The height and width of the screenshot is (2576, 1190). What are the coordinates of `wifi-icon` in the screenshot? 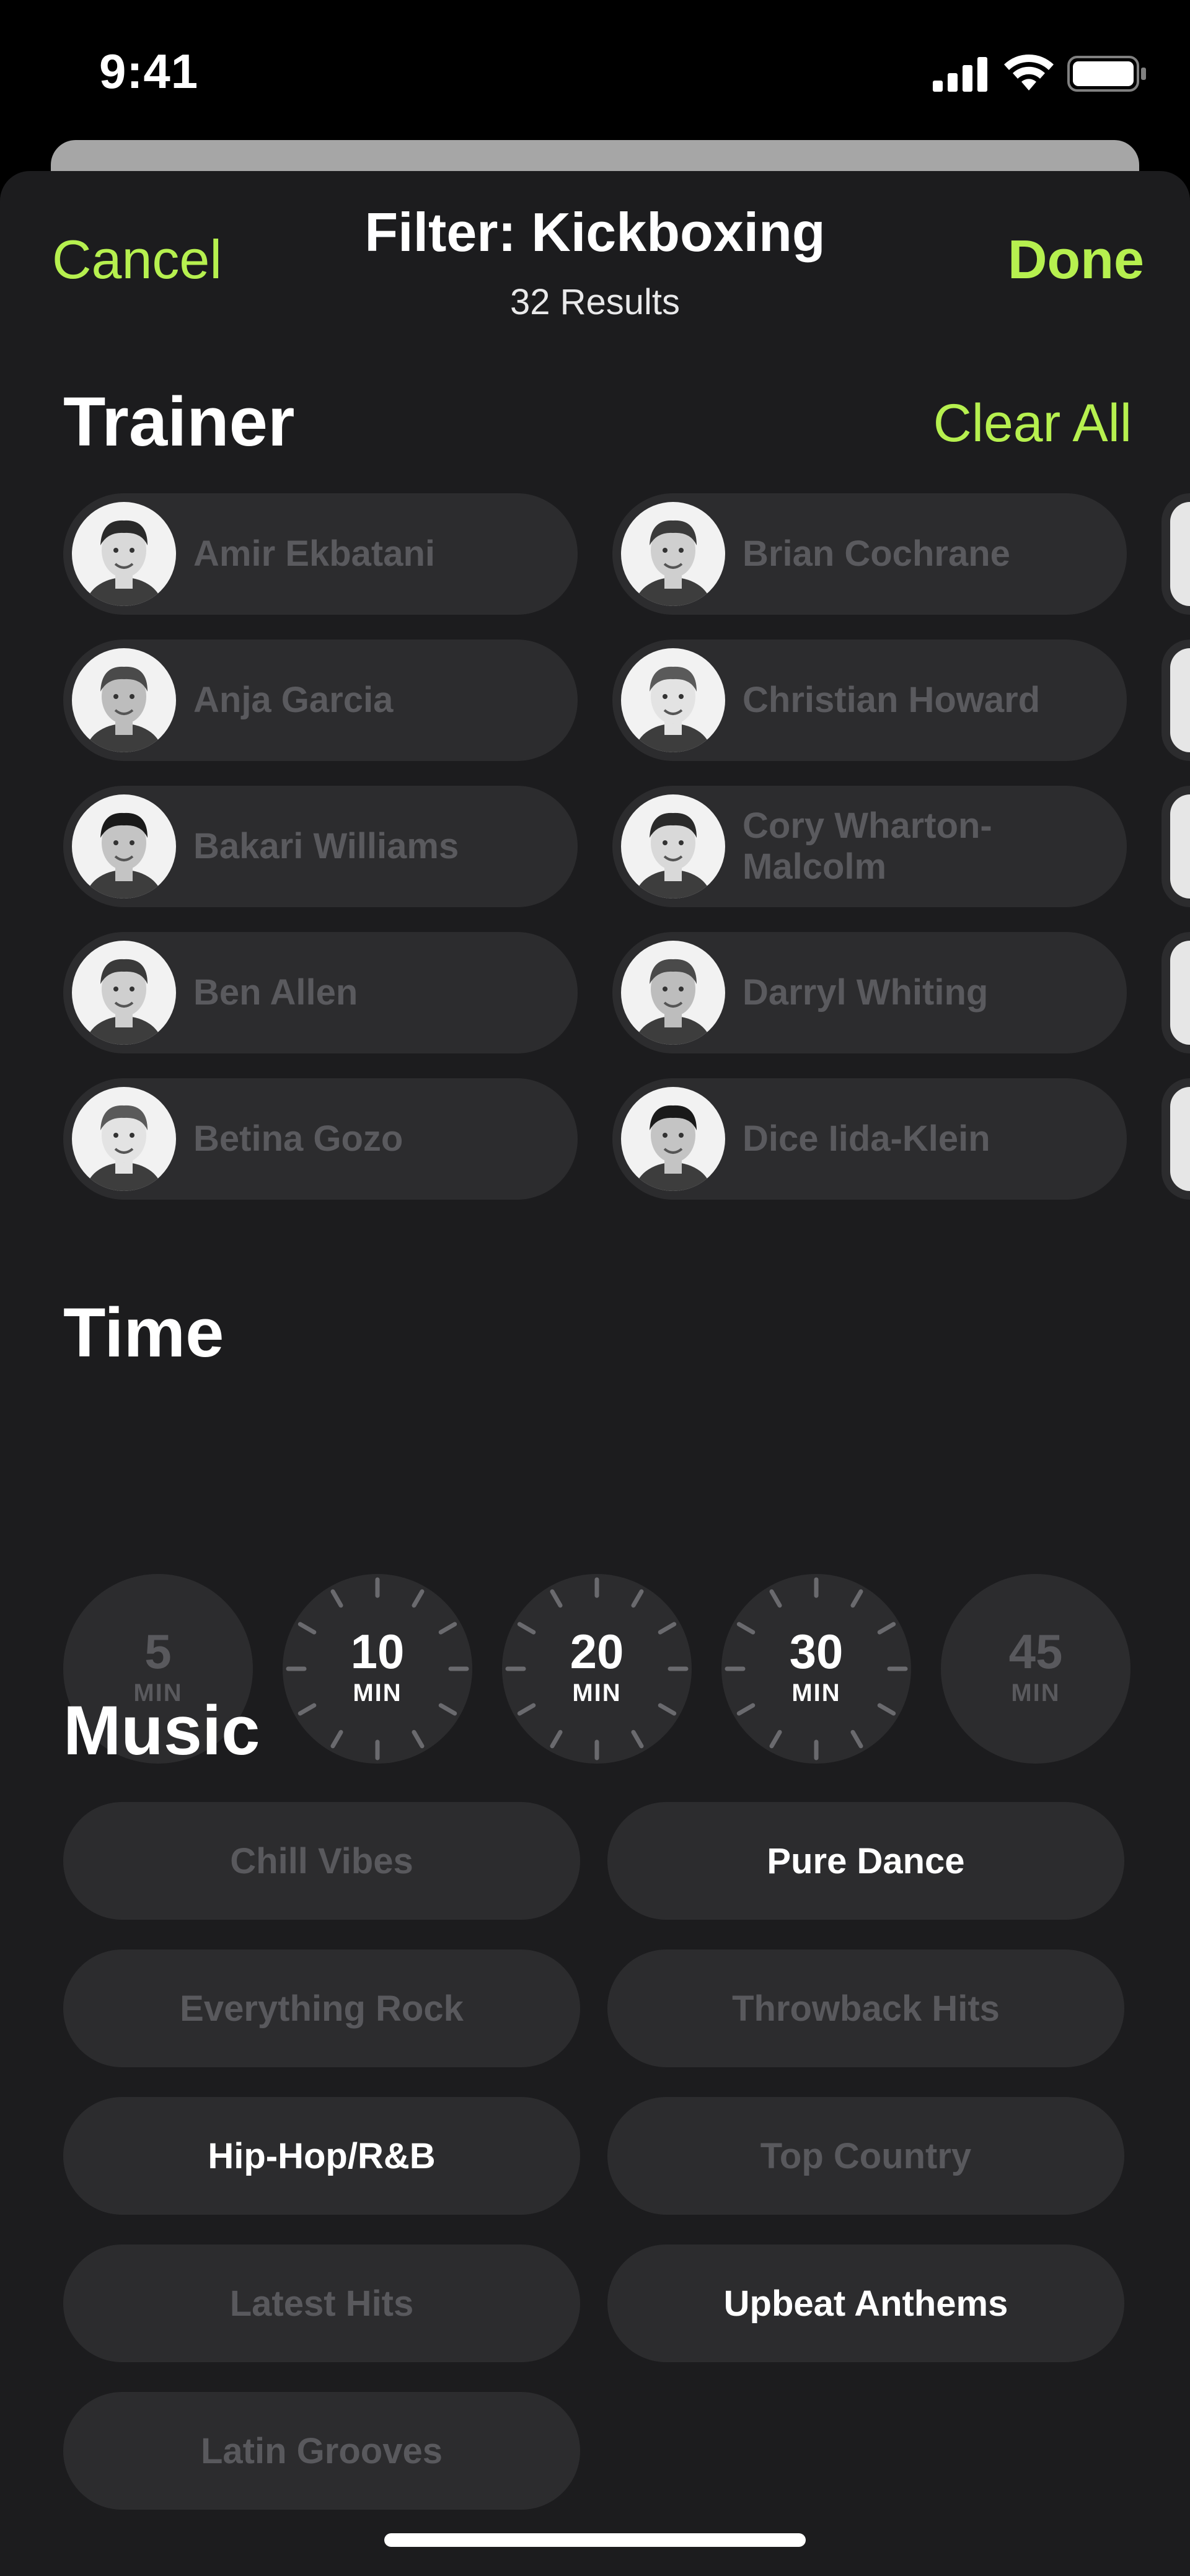 It's located at (1029, 75).